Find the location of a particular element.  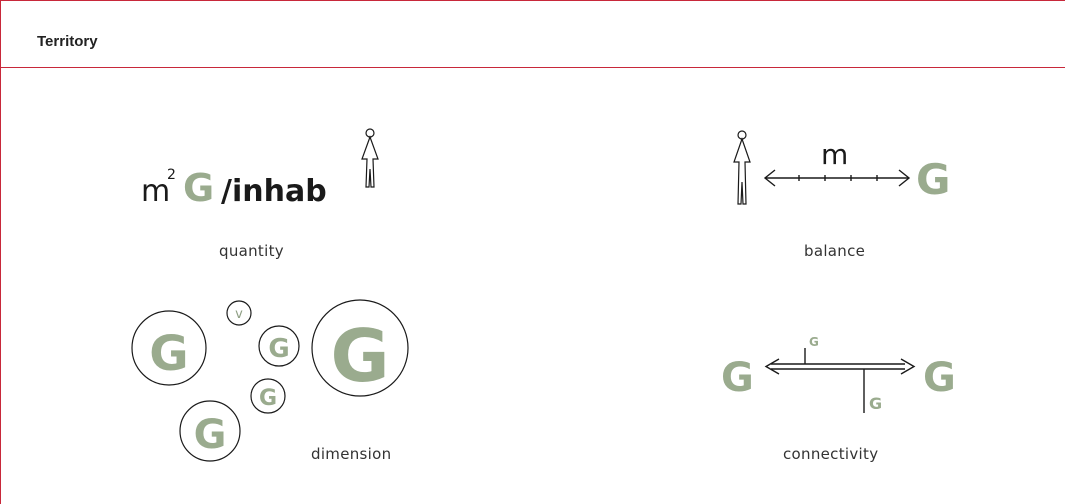

unit-text: m is located at coordinates (155, 191).